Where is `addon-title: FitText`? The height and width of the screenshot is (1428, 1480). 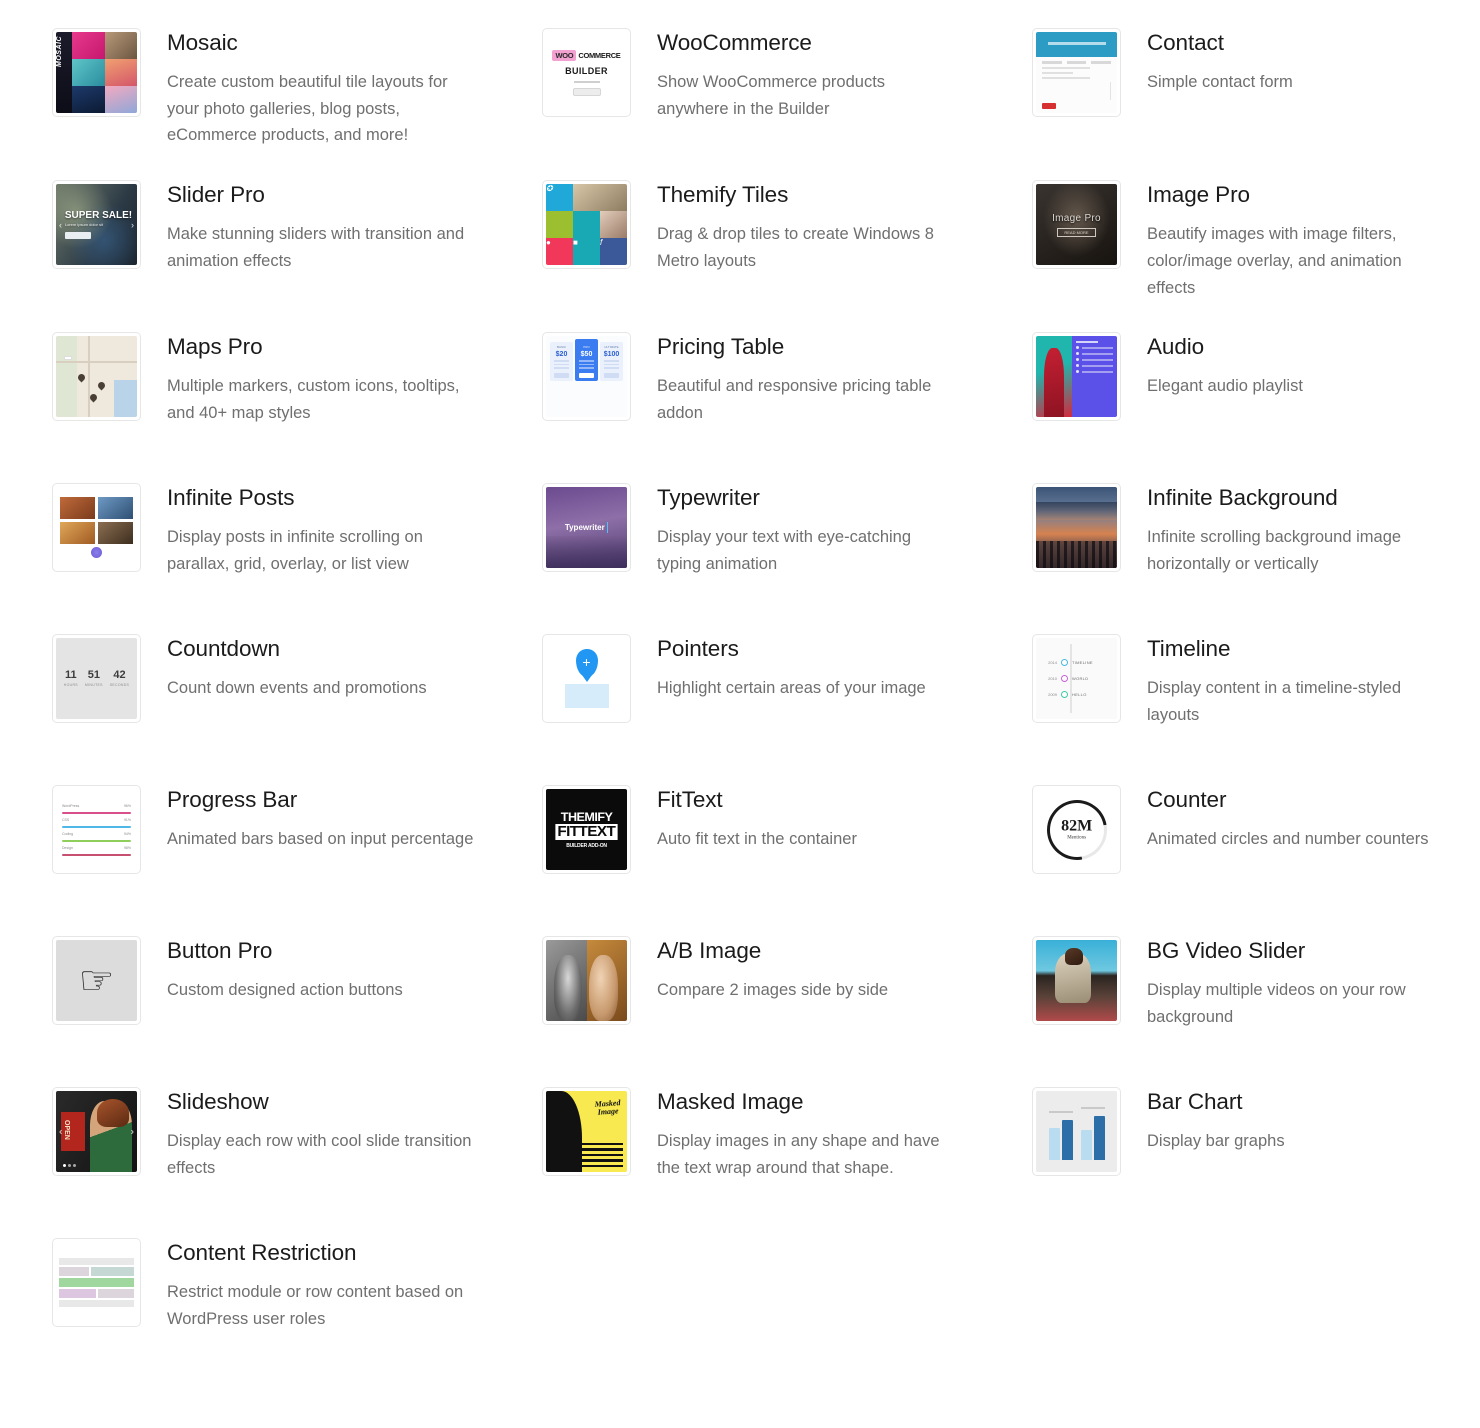 addon-title: FitText is located at coordinates (690, 800).